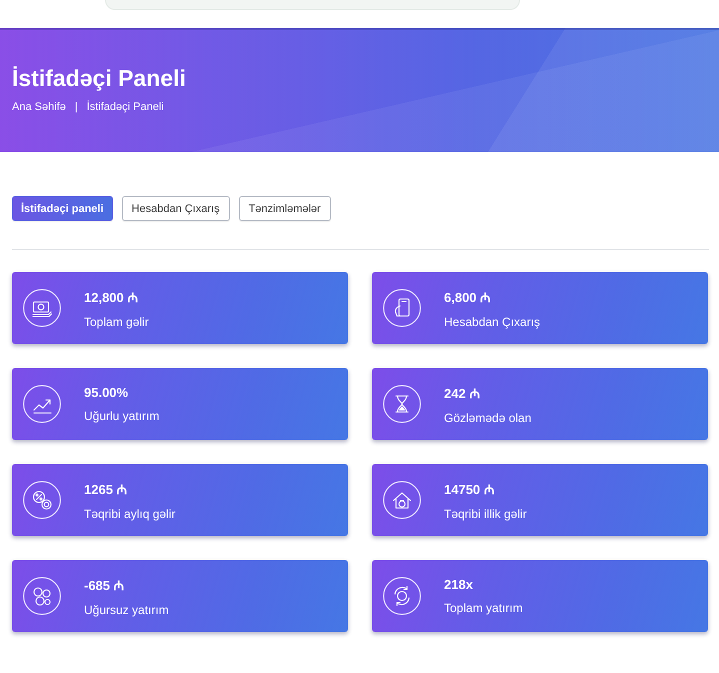  What do you see at coordinates (402, 404) in the screenshot?
I see `hourglass-icon` at bounding box center [402, 404].